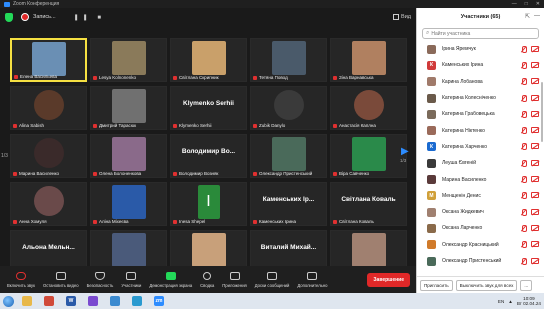 The image size is (544, 309). I want to click on participant-row: Леуша Євгеній, so click(480, 163).